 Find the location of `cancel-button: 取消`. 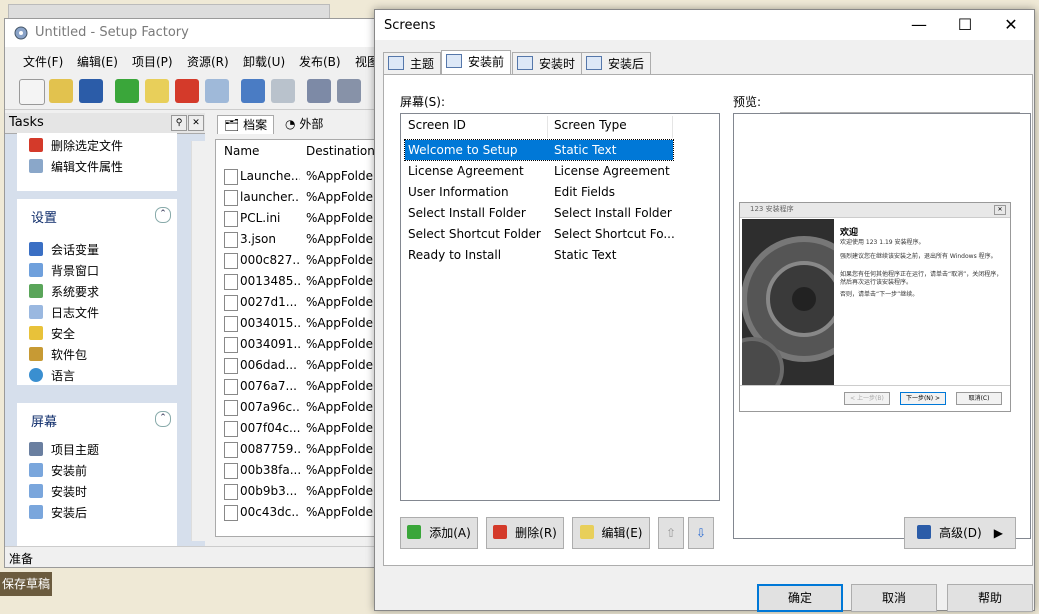

cancel-button: 取消 is located at coordinates (894, 598).